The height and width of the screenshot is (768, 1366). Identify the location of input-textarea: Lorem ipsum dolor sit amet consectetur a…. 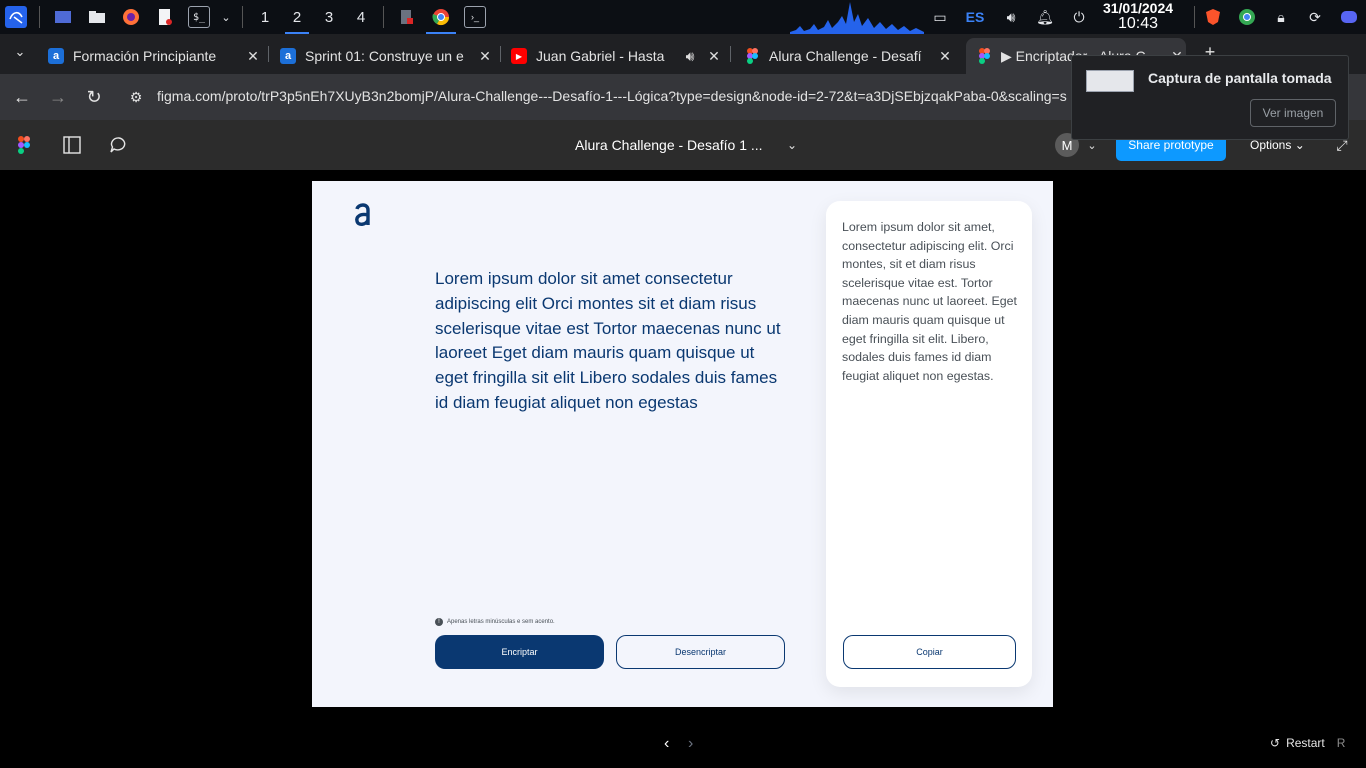
(611, 341).